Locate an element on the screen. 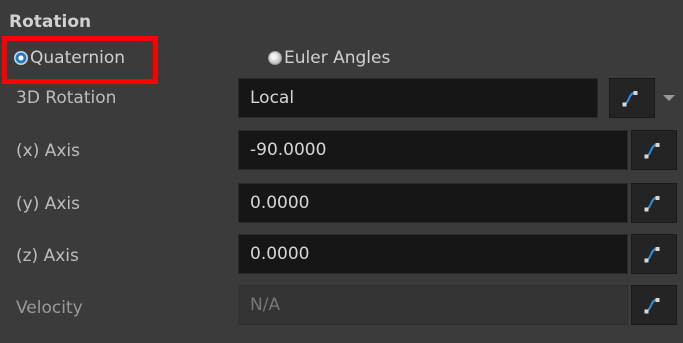  x-axis-function-button is located at coordinates (654, 150).